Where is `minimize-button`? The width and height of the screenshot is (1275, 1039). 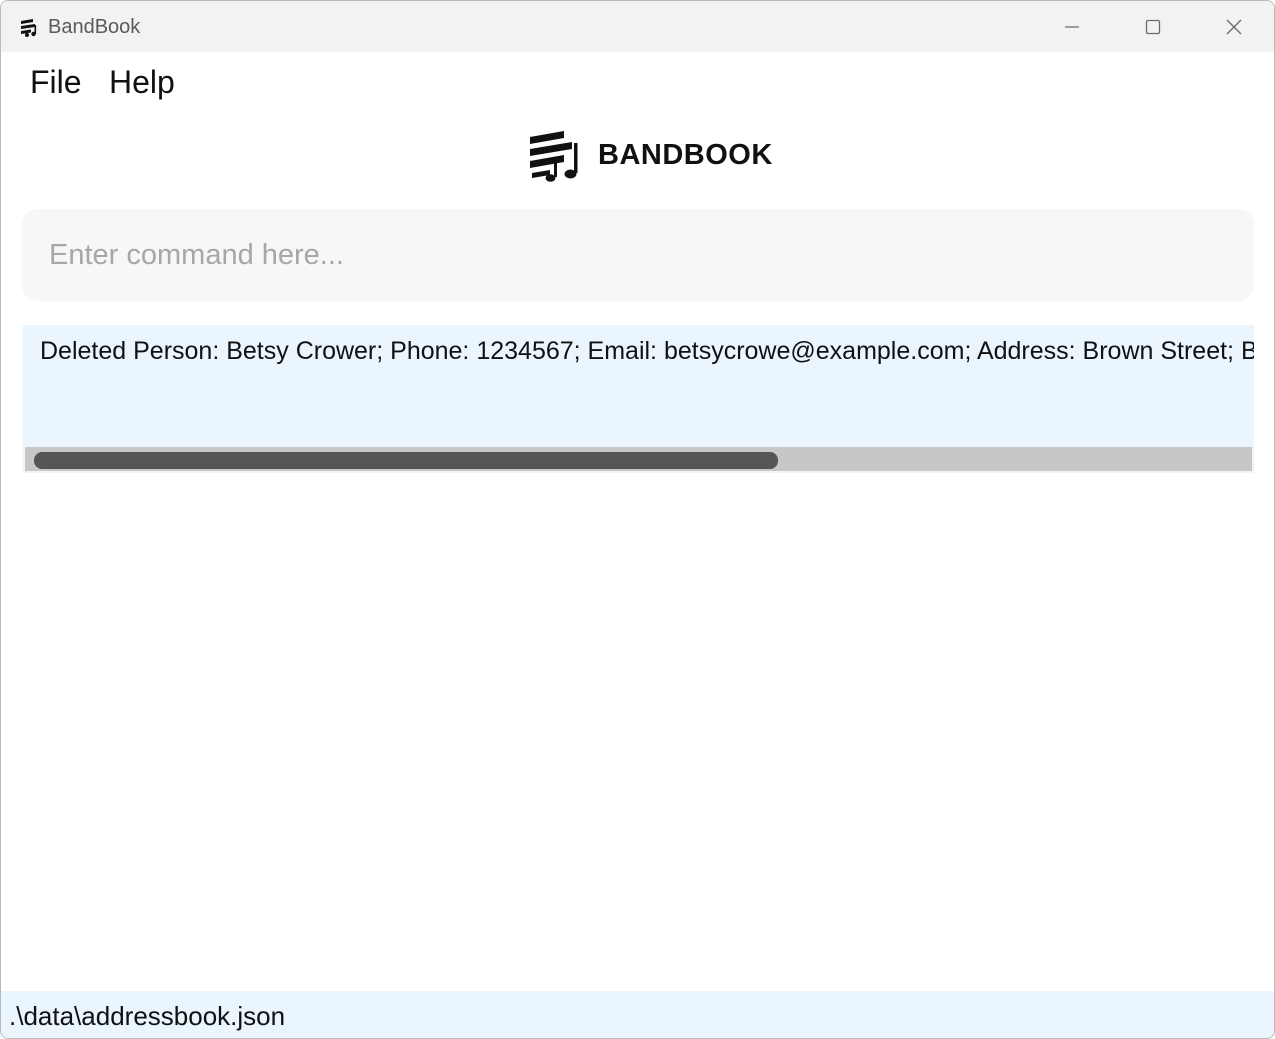
minimize-button is located at coordinates (1072, 27).